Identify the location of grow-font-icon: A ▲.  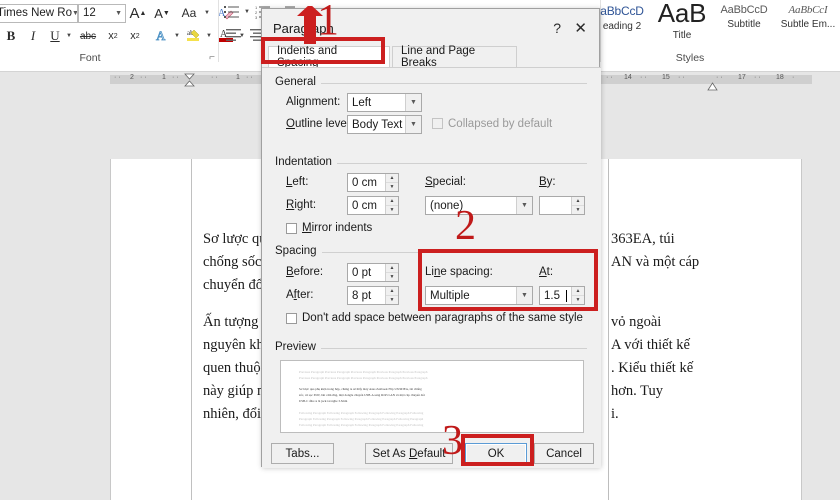
(138, 13).